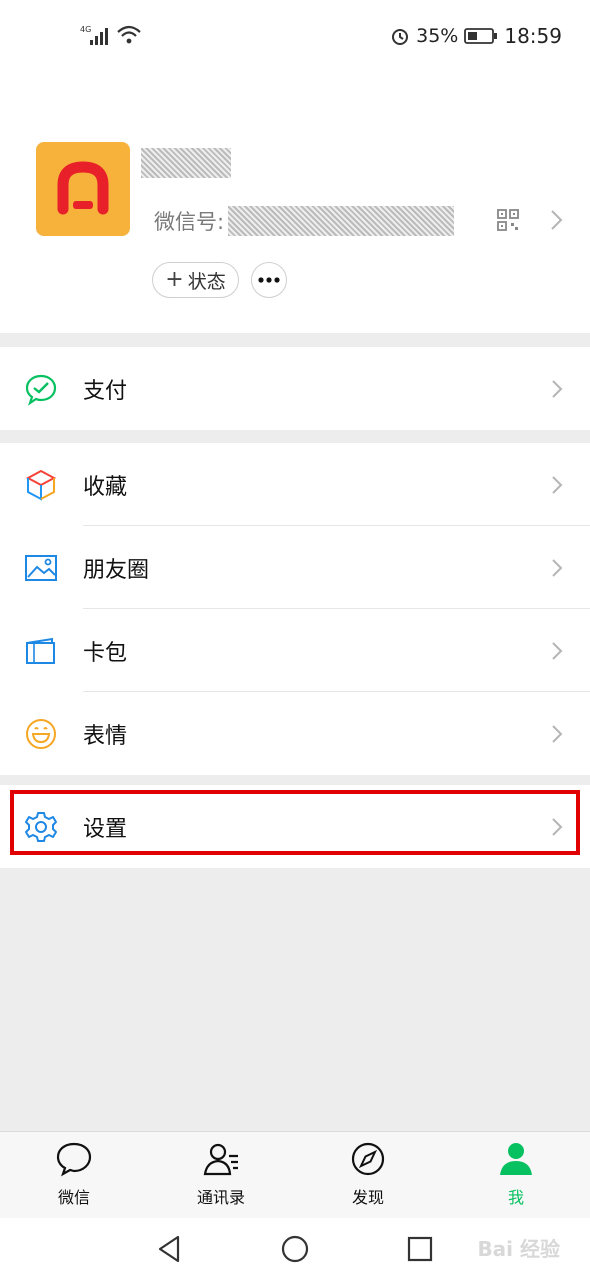 The width and height of the screenshot is (590, 1280). Describe the element at coordinates (516, 1159) in the screenshot. I see `person-icon` at that location.